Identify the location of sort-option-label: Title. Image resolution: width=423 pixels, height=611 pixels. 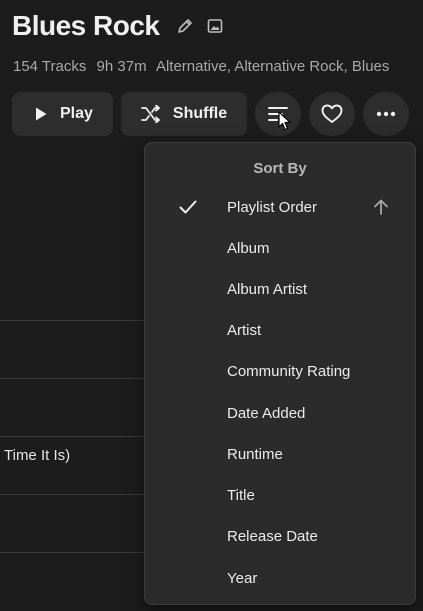
(241, 495).